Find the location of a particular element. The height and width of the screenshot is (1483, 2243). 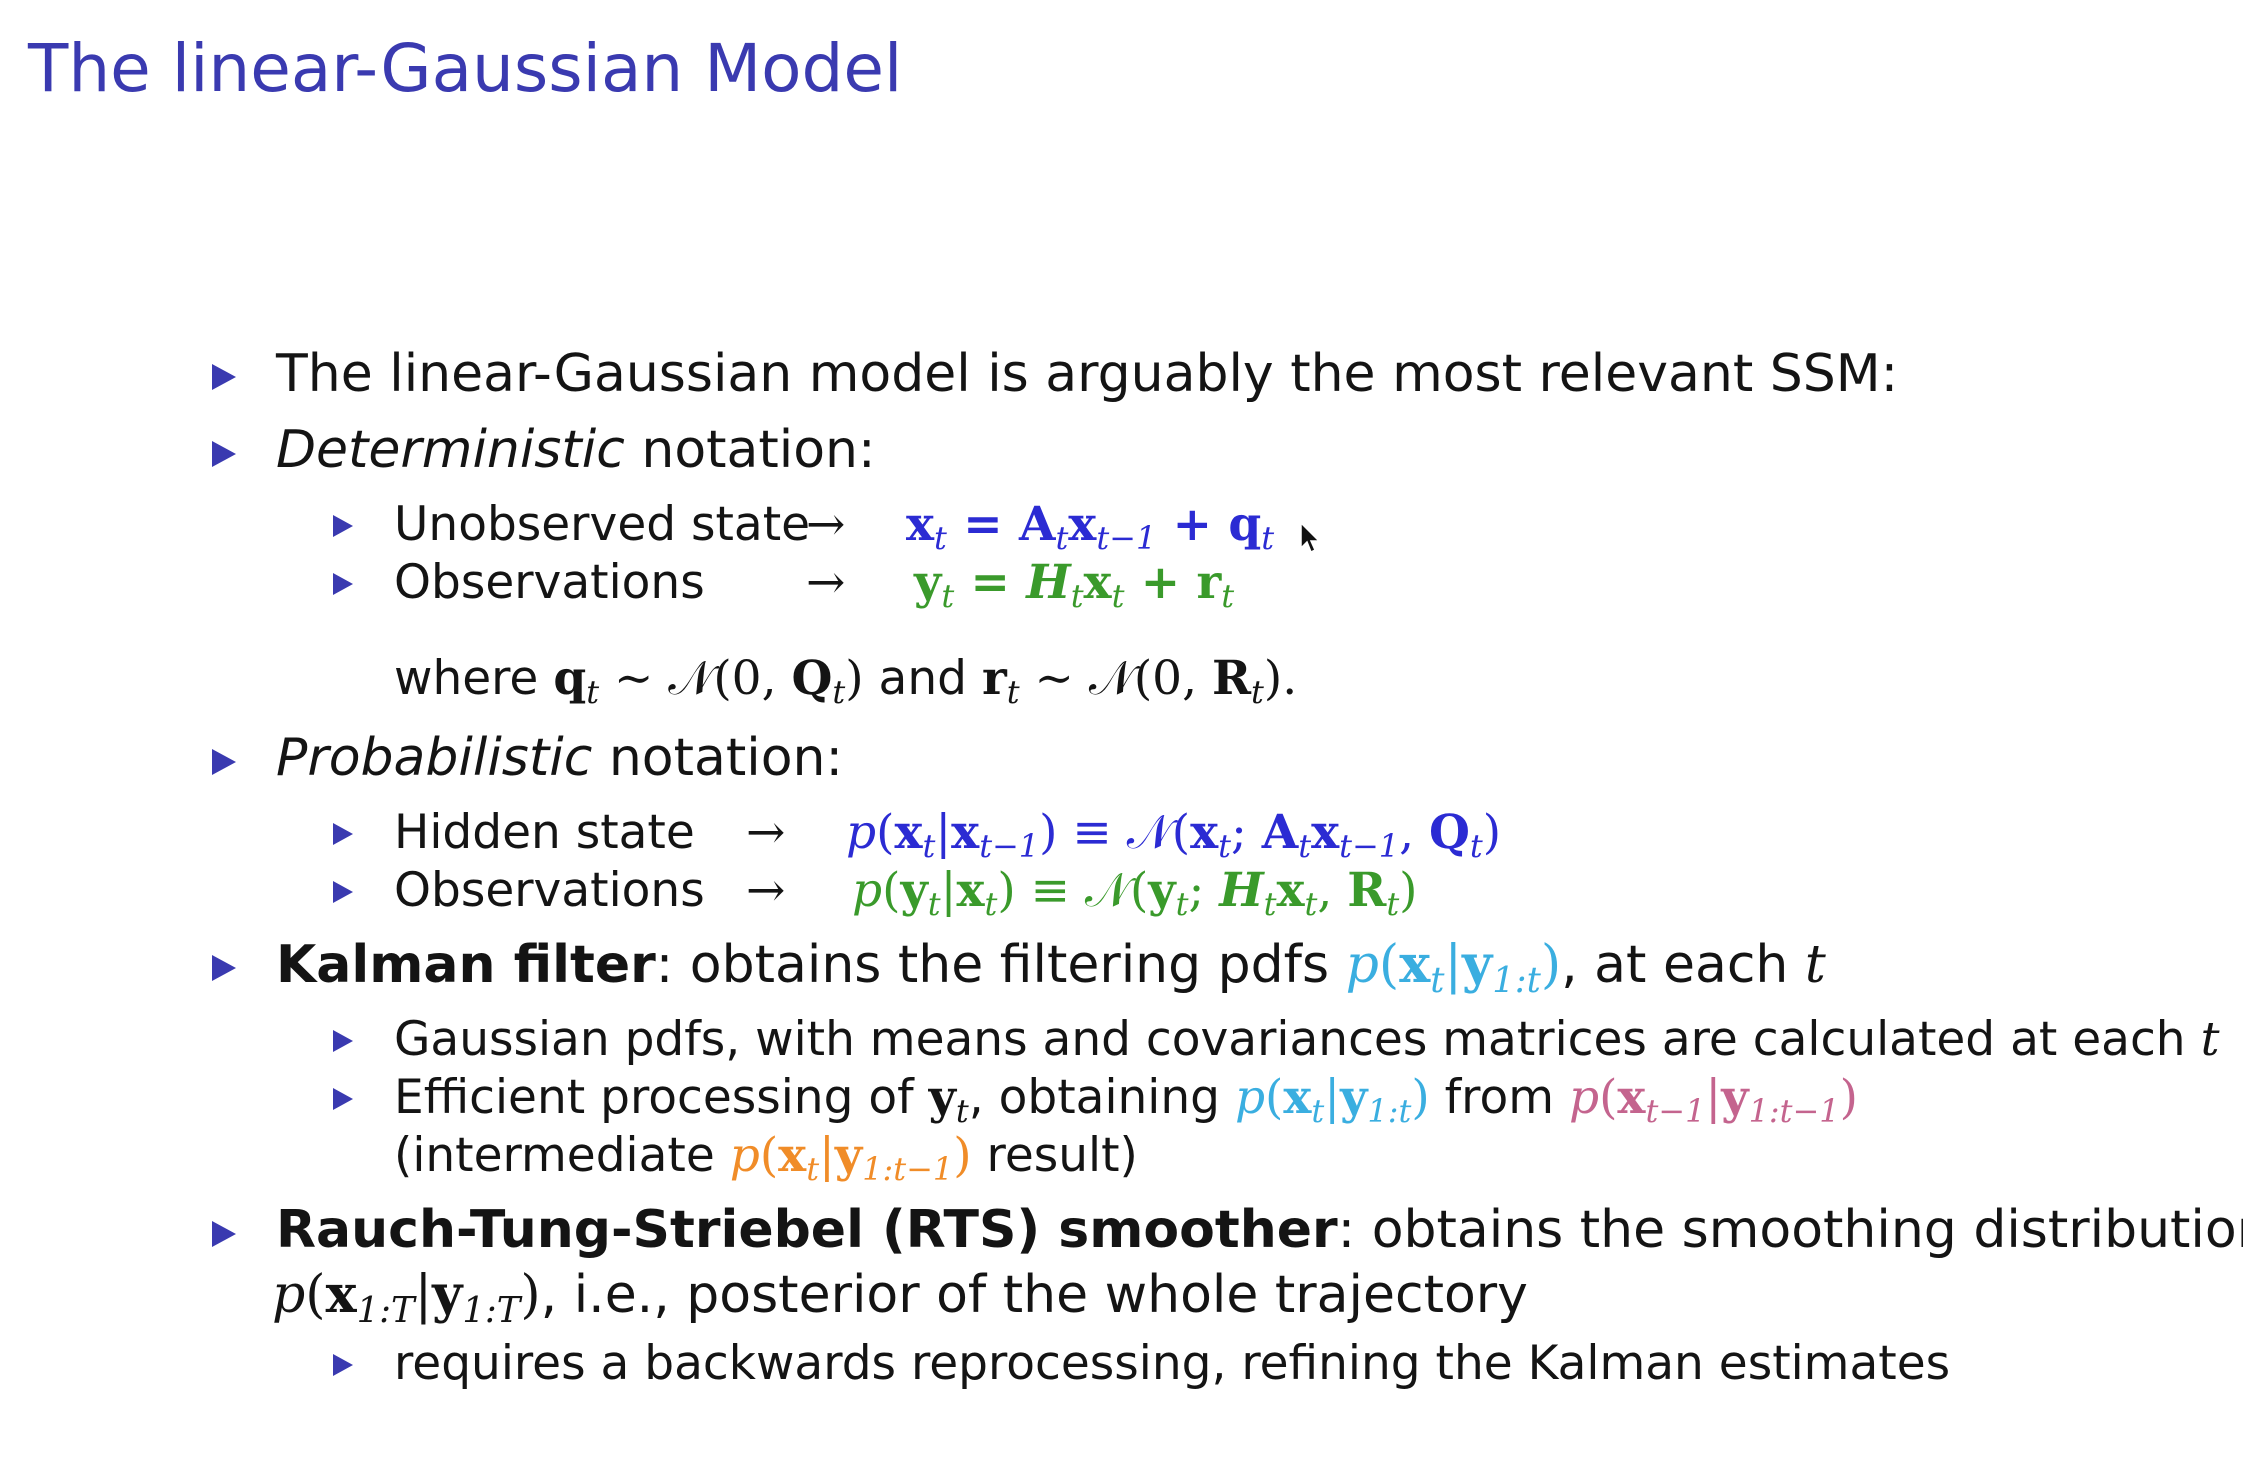

prob-state-equation: p(xt|xt−1) ≡ 𝒩(xt; Atxt−1, Qt) is located at coordinates (1174, 835).